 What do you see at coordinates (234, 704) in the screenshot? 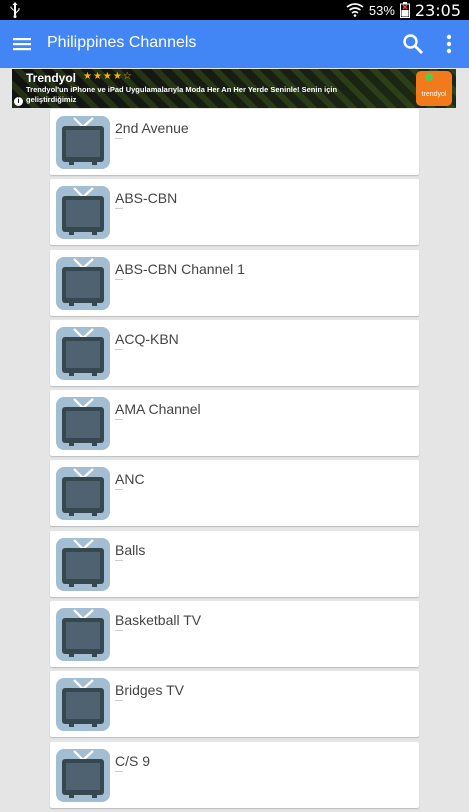
I see `channel-item: Bridges TV` at bounding box center [234, 704].